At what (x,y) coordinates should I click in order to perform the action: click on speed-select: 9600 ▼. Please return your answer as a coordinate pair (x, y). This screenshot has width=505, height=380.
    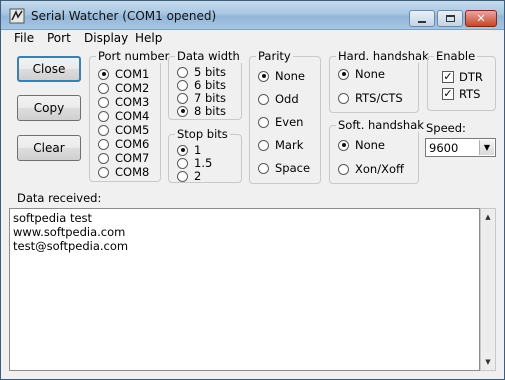
    Looking at the image, I should click on (460, 147).